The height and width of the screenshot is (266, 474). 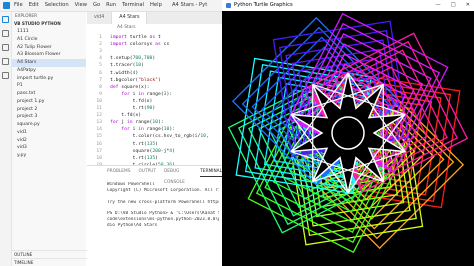 What do you see at coordinates (96, 5) in the screenshot?
I see `menu-item-go: Go` at bounding box center [96, 5].